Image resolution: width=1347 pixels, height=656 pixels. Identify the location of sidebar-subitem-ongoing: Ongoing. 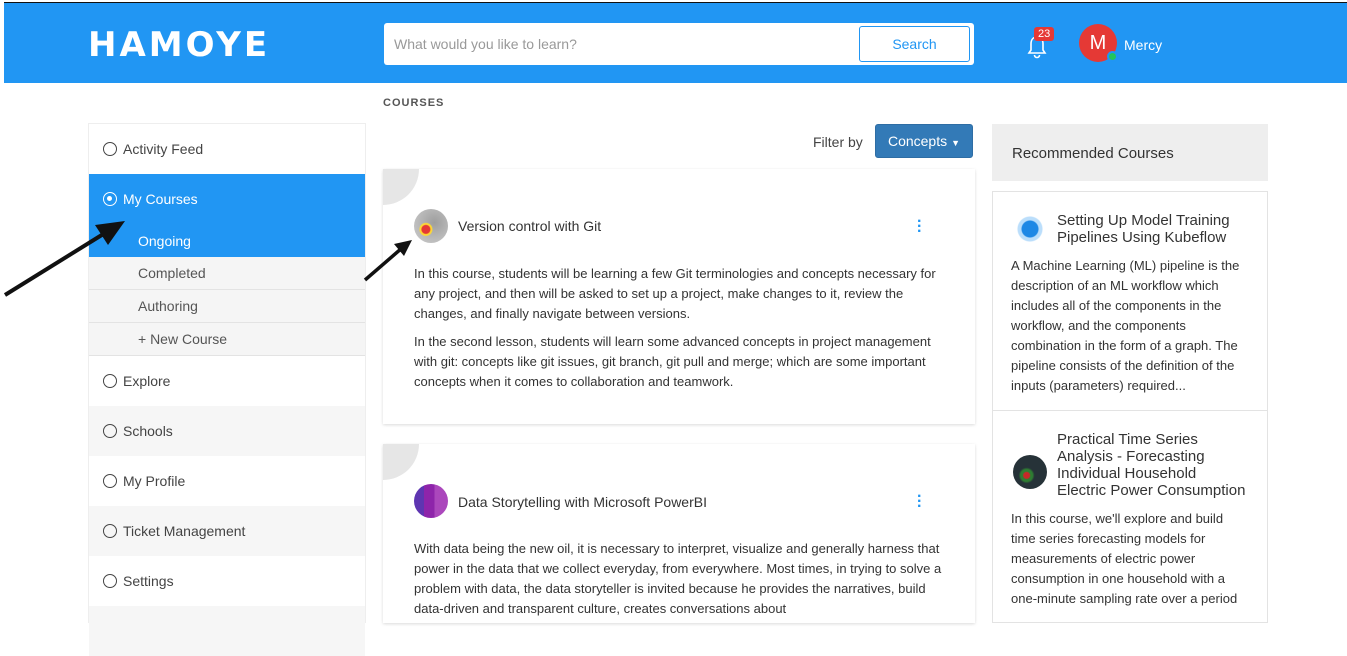
(227, 240).